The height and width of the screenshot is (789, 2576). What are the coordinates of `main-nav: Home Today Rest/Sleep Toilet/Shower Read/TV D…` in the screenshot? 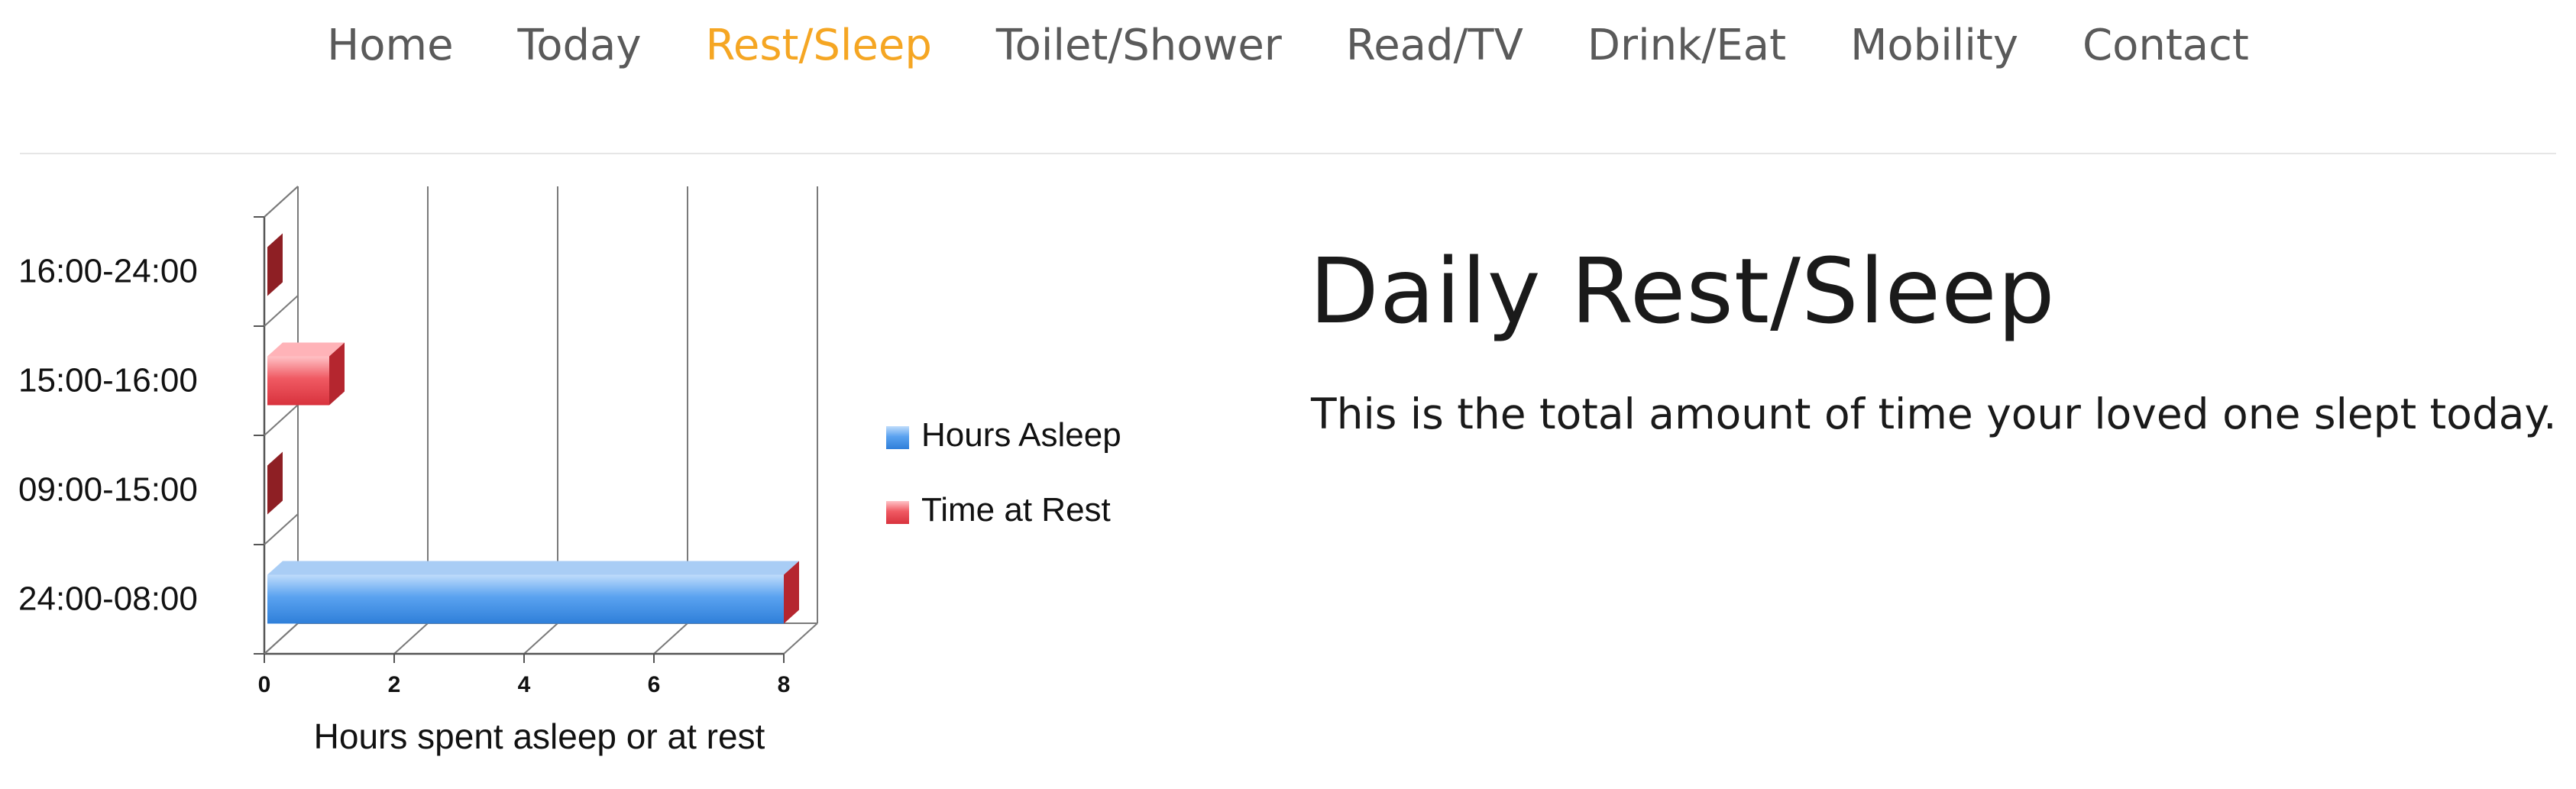 It's located at (1288, 46).